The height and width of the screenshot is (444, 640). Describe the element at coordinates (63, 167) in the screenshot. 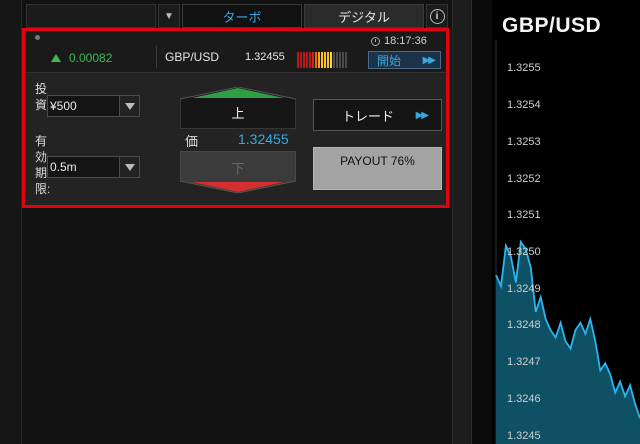

I see `expiry-value: 0.5m` at that location.